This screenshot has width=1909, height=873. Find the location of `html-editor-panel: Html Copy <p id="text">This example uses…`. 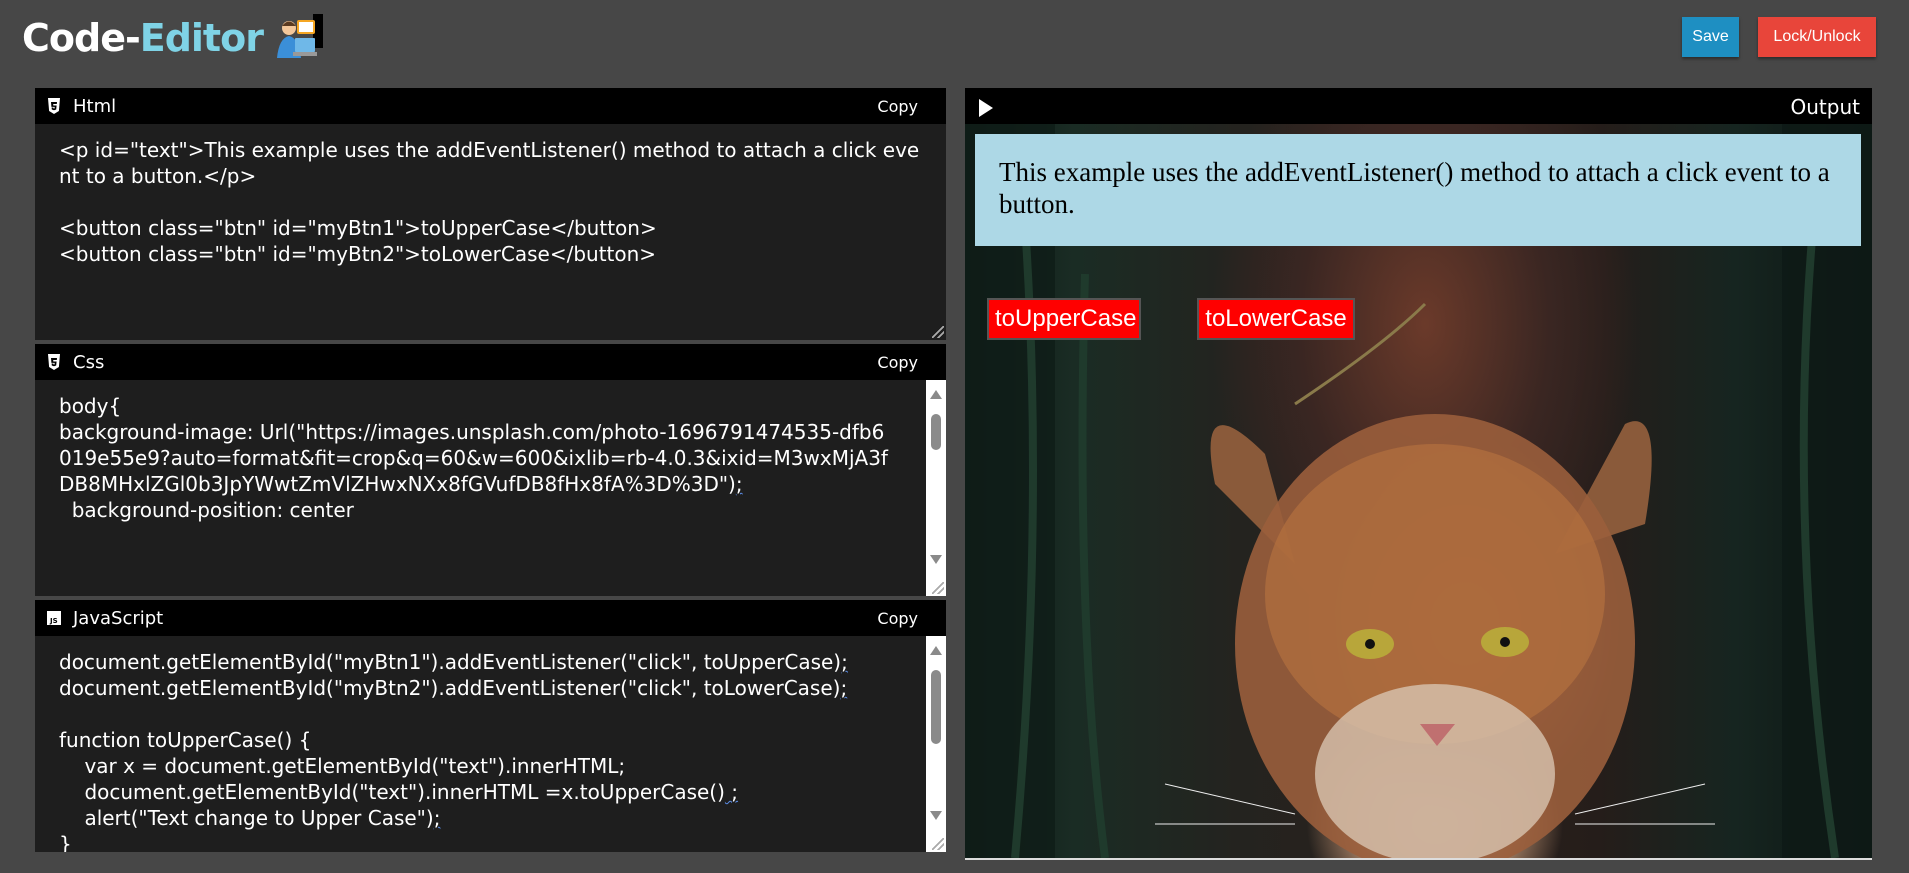

html-editor-panel: Html Copy <p id="text">This example uses… is located at coordinates (490, 214).